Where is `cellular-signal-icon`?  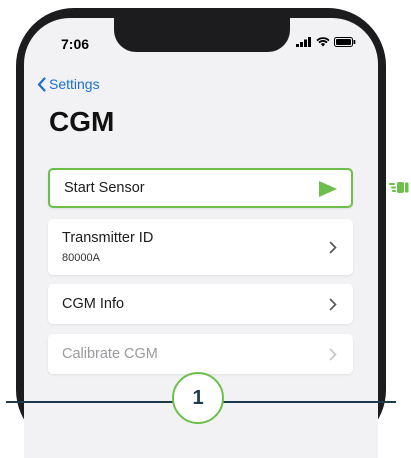
cellular-signal-icon is located at coordinates (303, 42).